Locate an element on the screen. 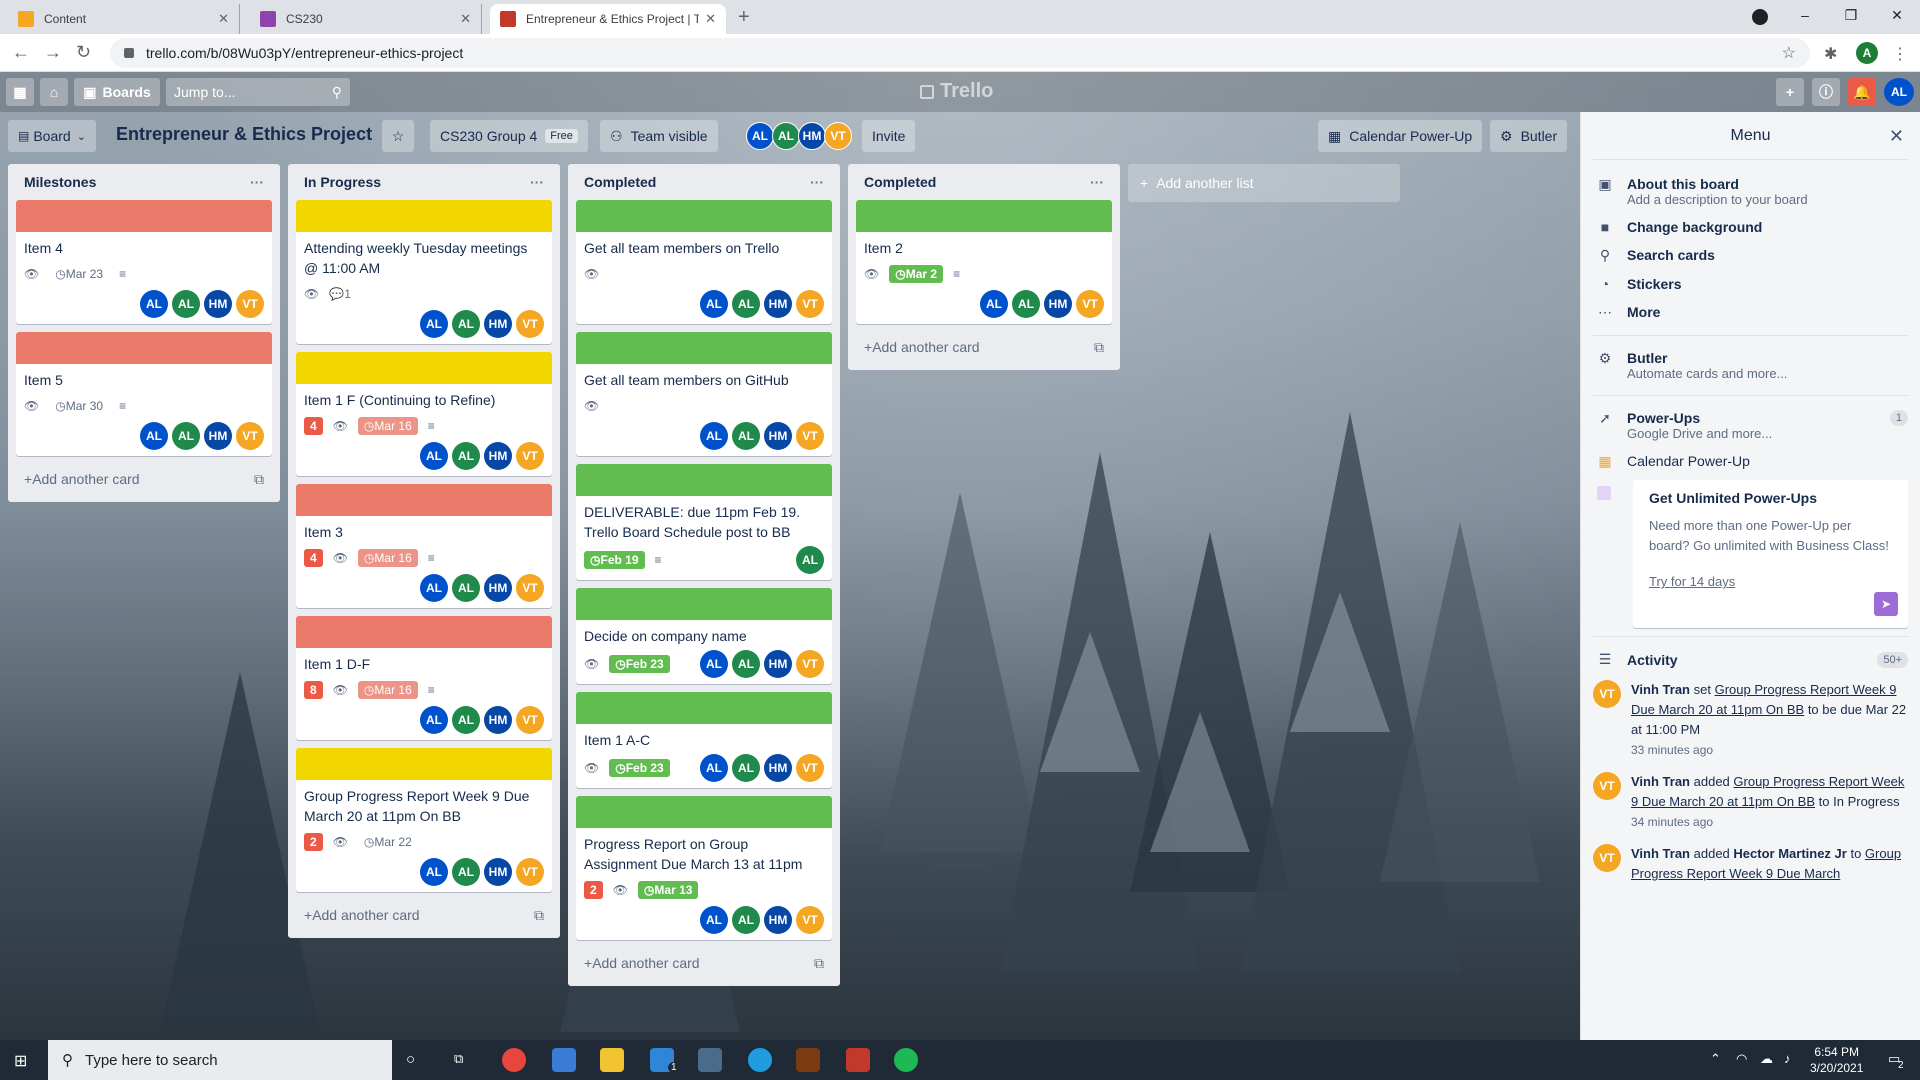 The image size is (1920, 1080). add-list-button: + Add another list is located at coordinates (1264, 183).